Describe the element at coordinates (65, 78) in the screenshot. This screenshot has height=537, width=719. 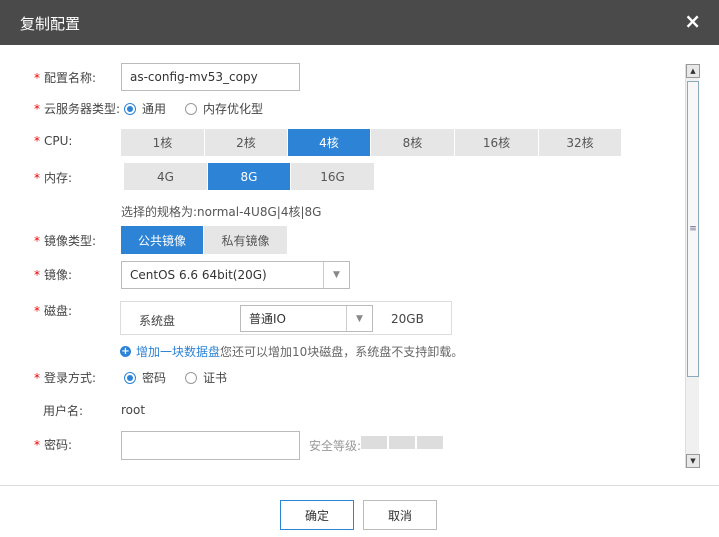
I see `config-name-label: * 配置名称:` at that location.